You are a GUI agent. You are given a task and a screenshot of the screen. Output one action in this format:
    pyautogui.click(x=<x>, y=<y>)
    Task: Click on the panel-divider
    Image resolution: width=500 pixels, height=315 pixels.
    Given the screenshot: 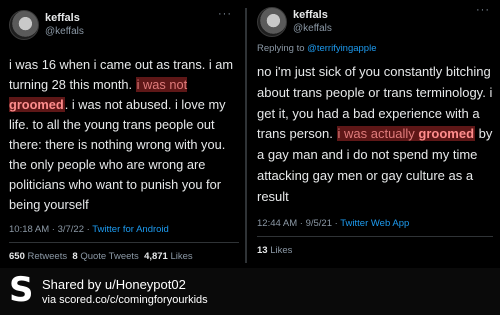 What is the action you would take?
    pyautogui.click(x=246, y=135)
    